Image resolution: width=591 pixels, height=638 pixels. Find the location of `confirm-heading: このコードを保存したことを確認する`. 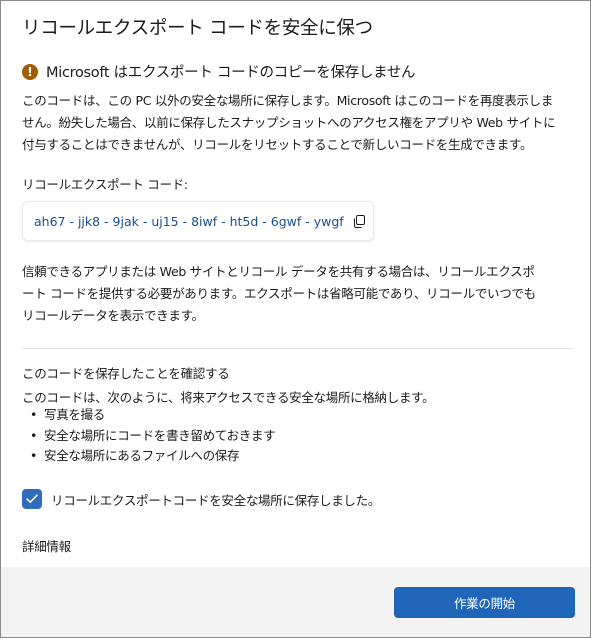

confirm-heading: このコードを保存したことを確認する is located at coordinates (126, 373).